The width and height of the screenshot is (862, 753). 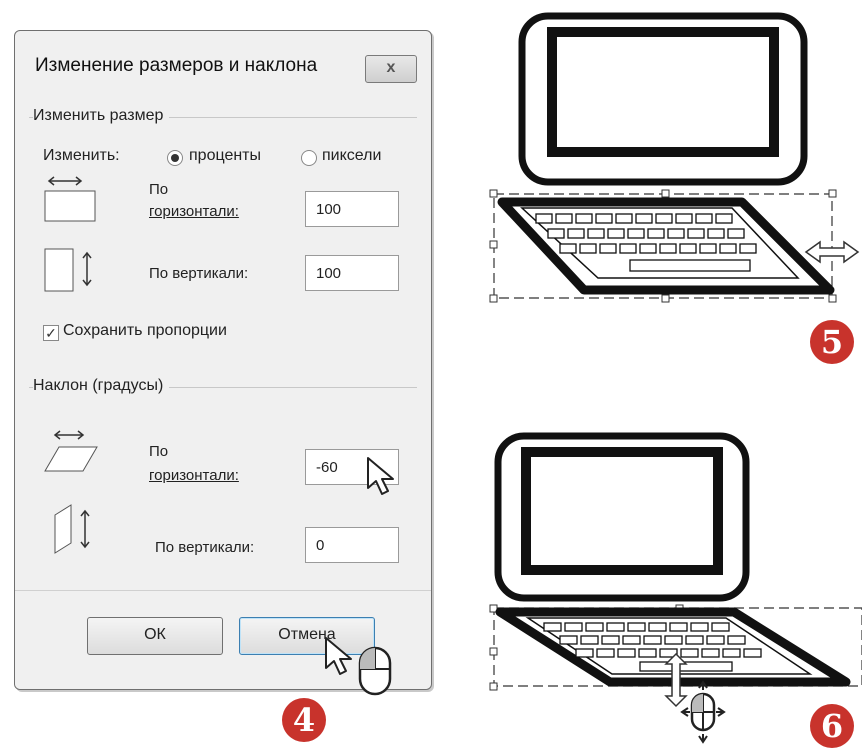 I want to click on click-pointer-icon, so click(x=358, y=666).